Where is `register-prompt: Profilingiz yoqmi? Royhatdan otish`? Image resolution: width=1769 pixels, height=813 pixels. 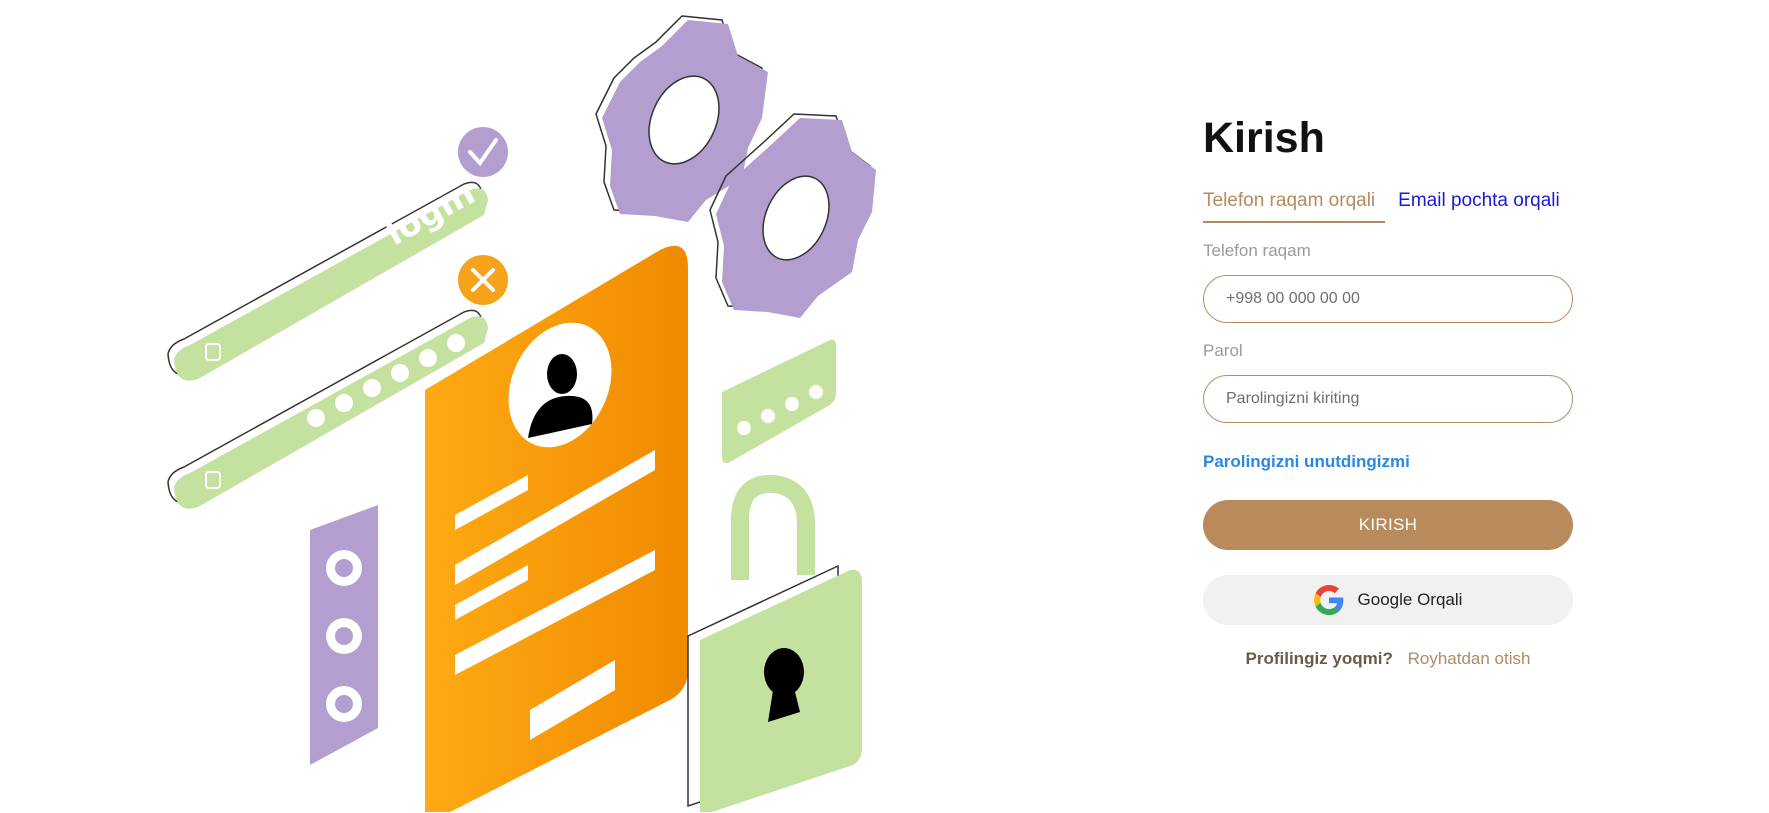
register-prompt: Profilingiz yoqmi? Royhatdan otish is located at coordinates (1388, 659).